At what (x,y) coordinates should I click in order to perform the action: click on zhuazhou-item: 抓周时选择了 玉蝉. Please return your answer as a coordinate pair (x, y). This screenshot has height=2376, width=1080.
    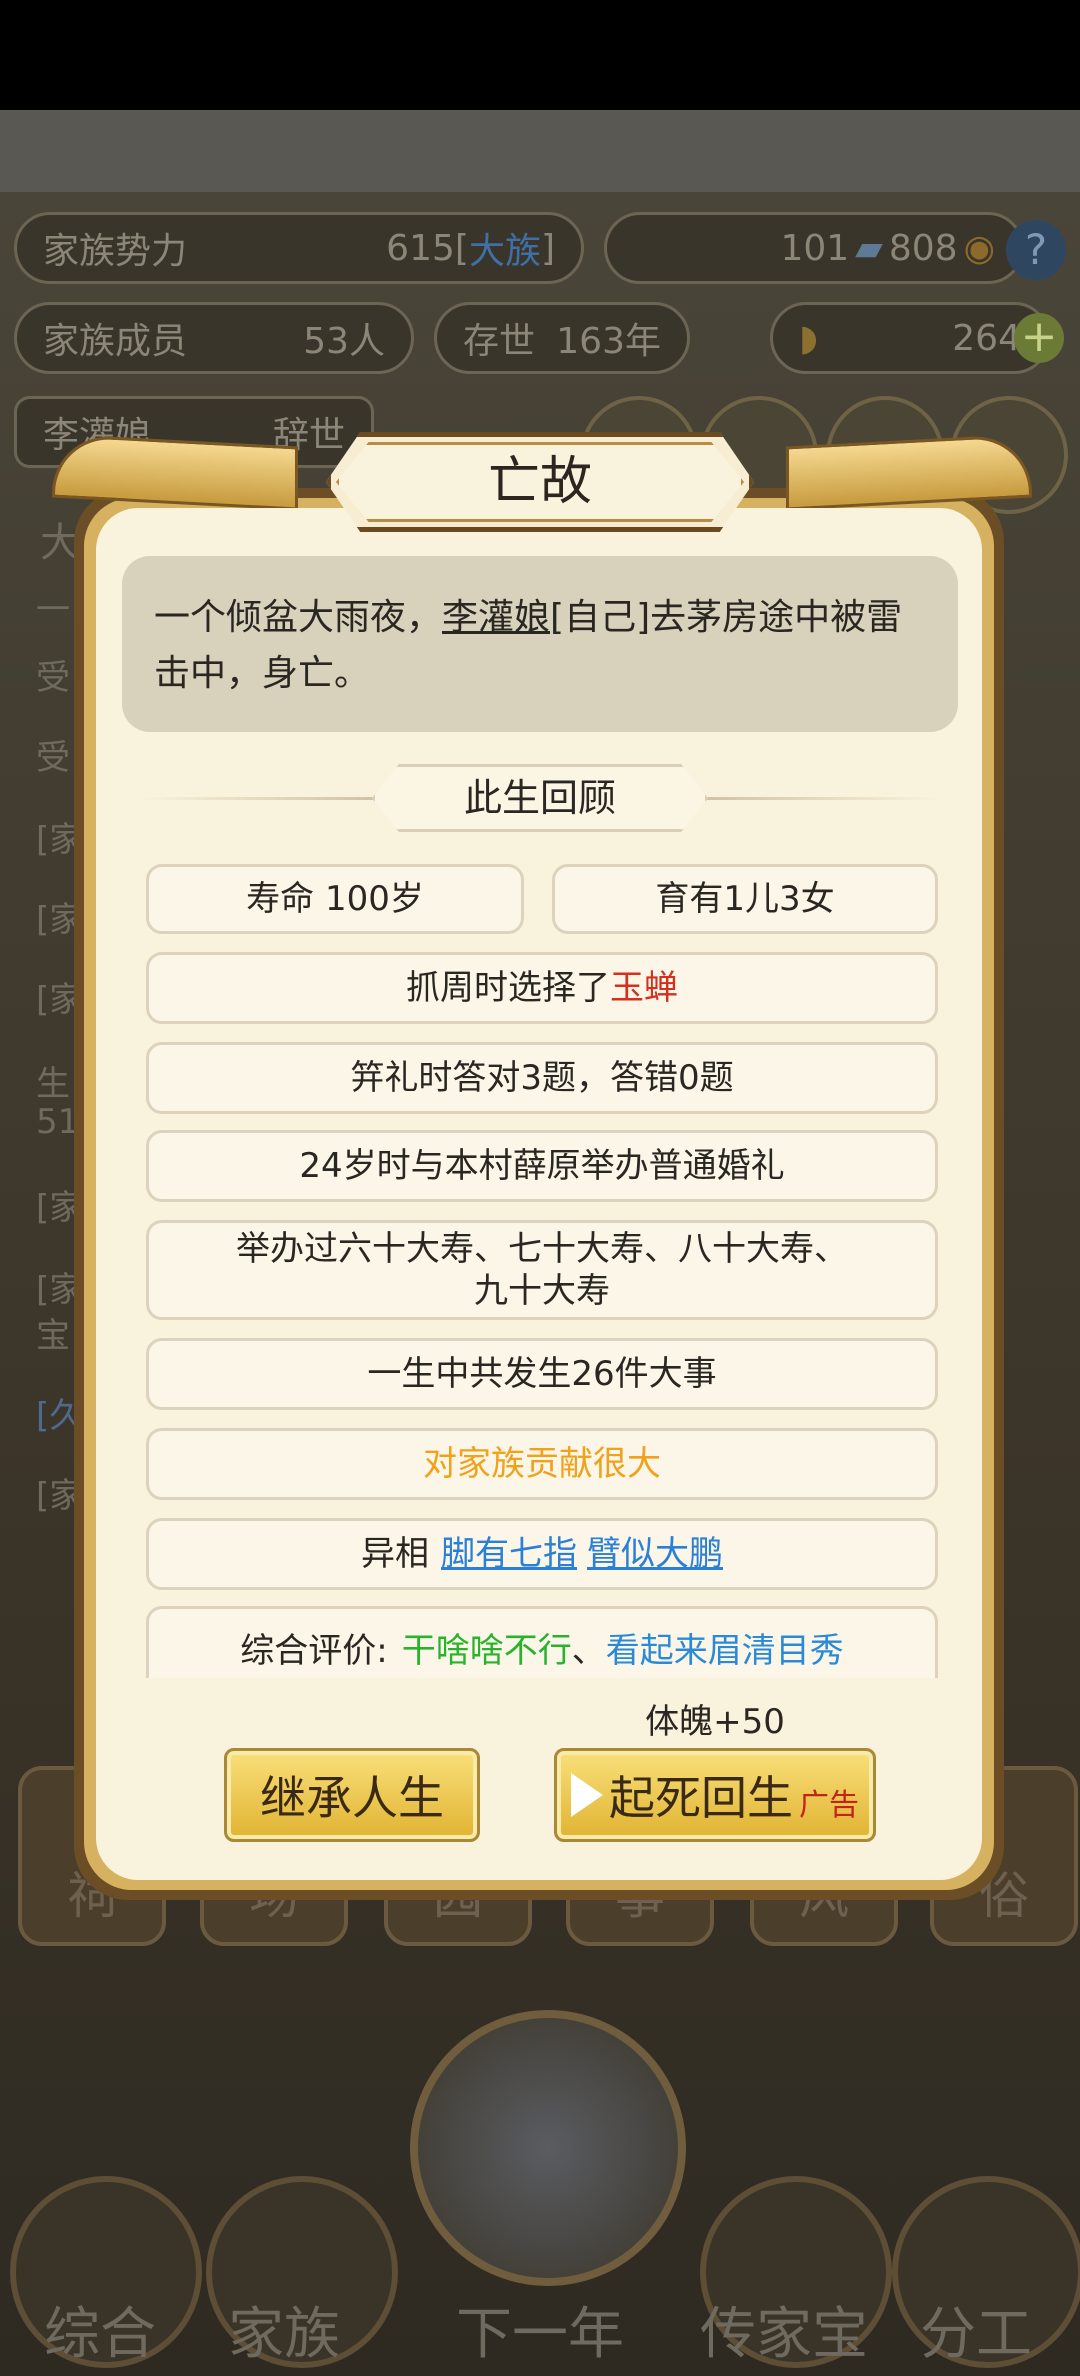
    Looking at the image, I should click on (542, 988).